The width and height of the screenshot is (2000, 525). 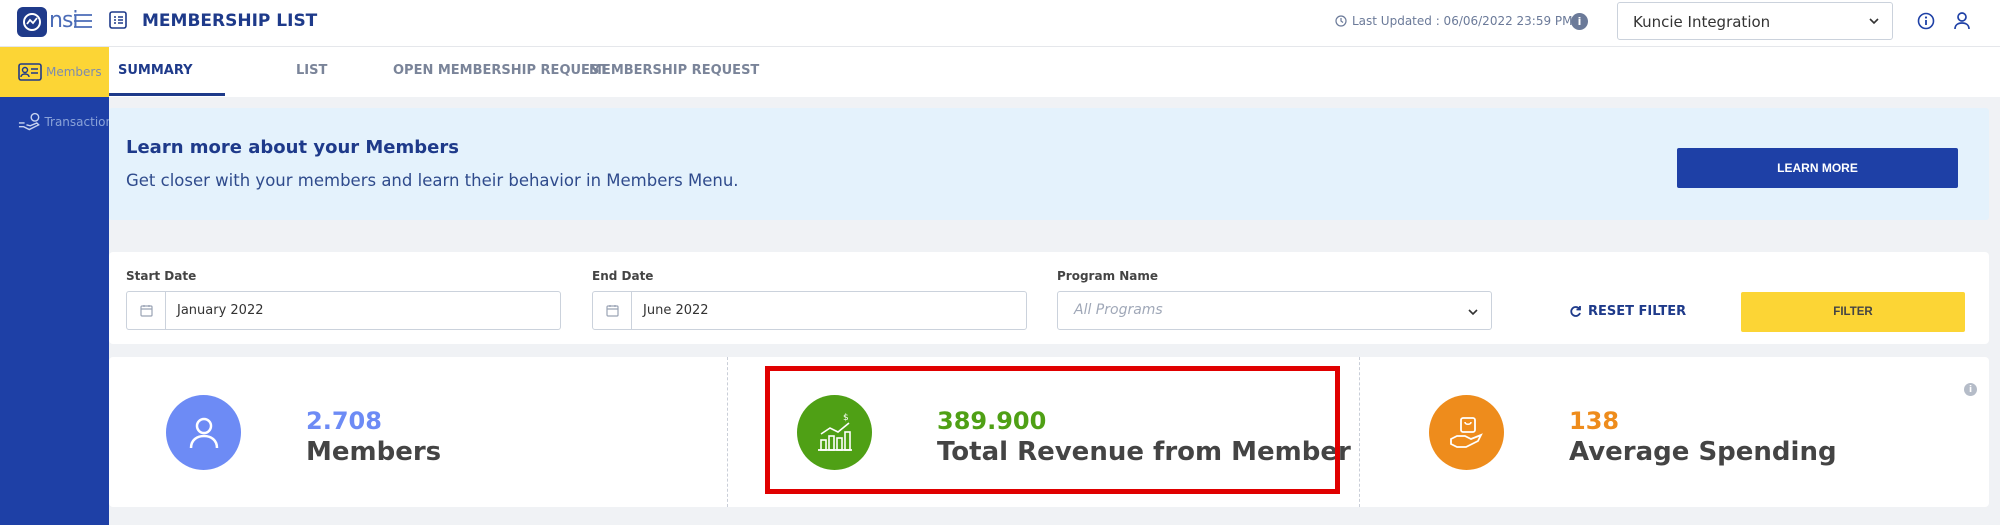 What do you see at coordinates (292, 147) in the screenshot?
I see `banner-title: Learn more about your Members` at bounding box center [292, 147].